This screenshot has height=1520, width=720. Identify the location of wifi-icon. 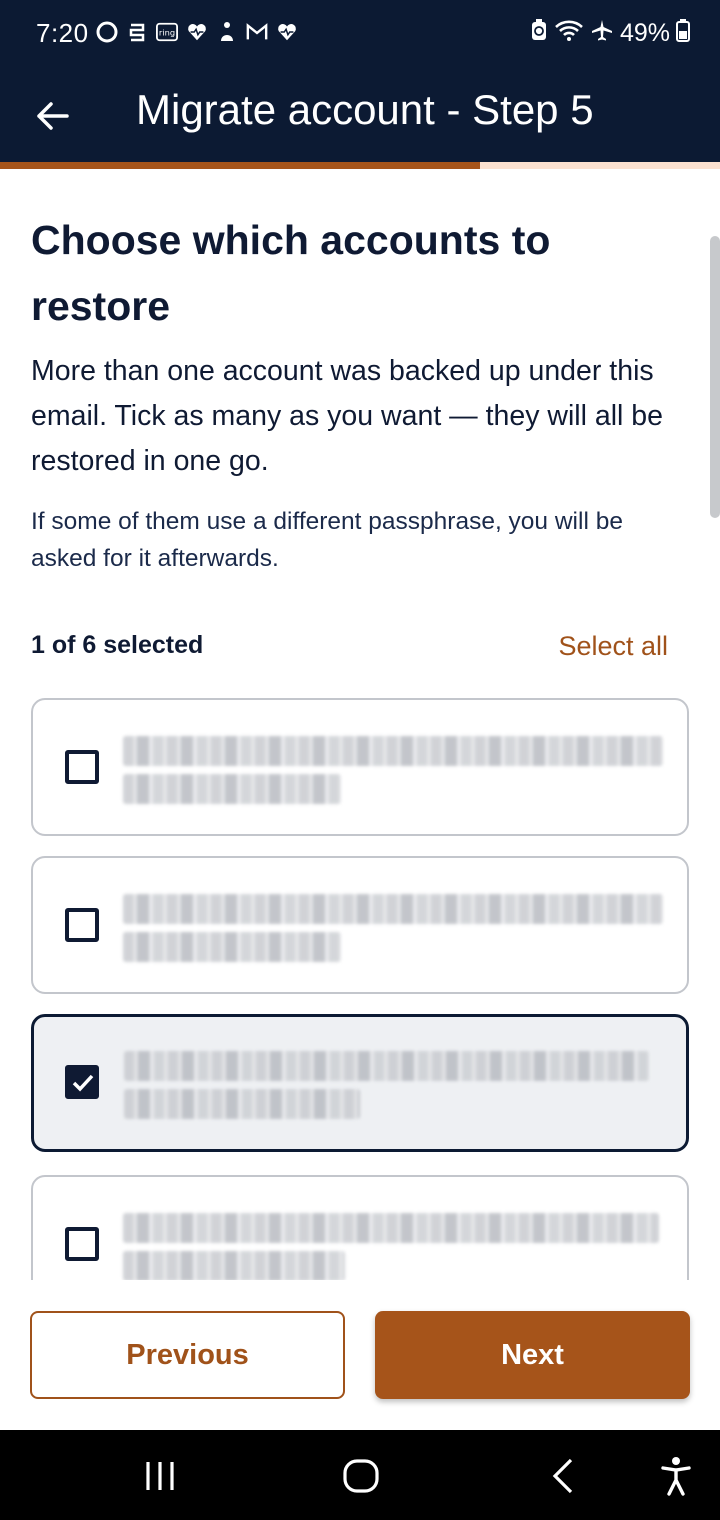
(569, 33).